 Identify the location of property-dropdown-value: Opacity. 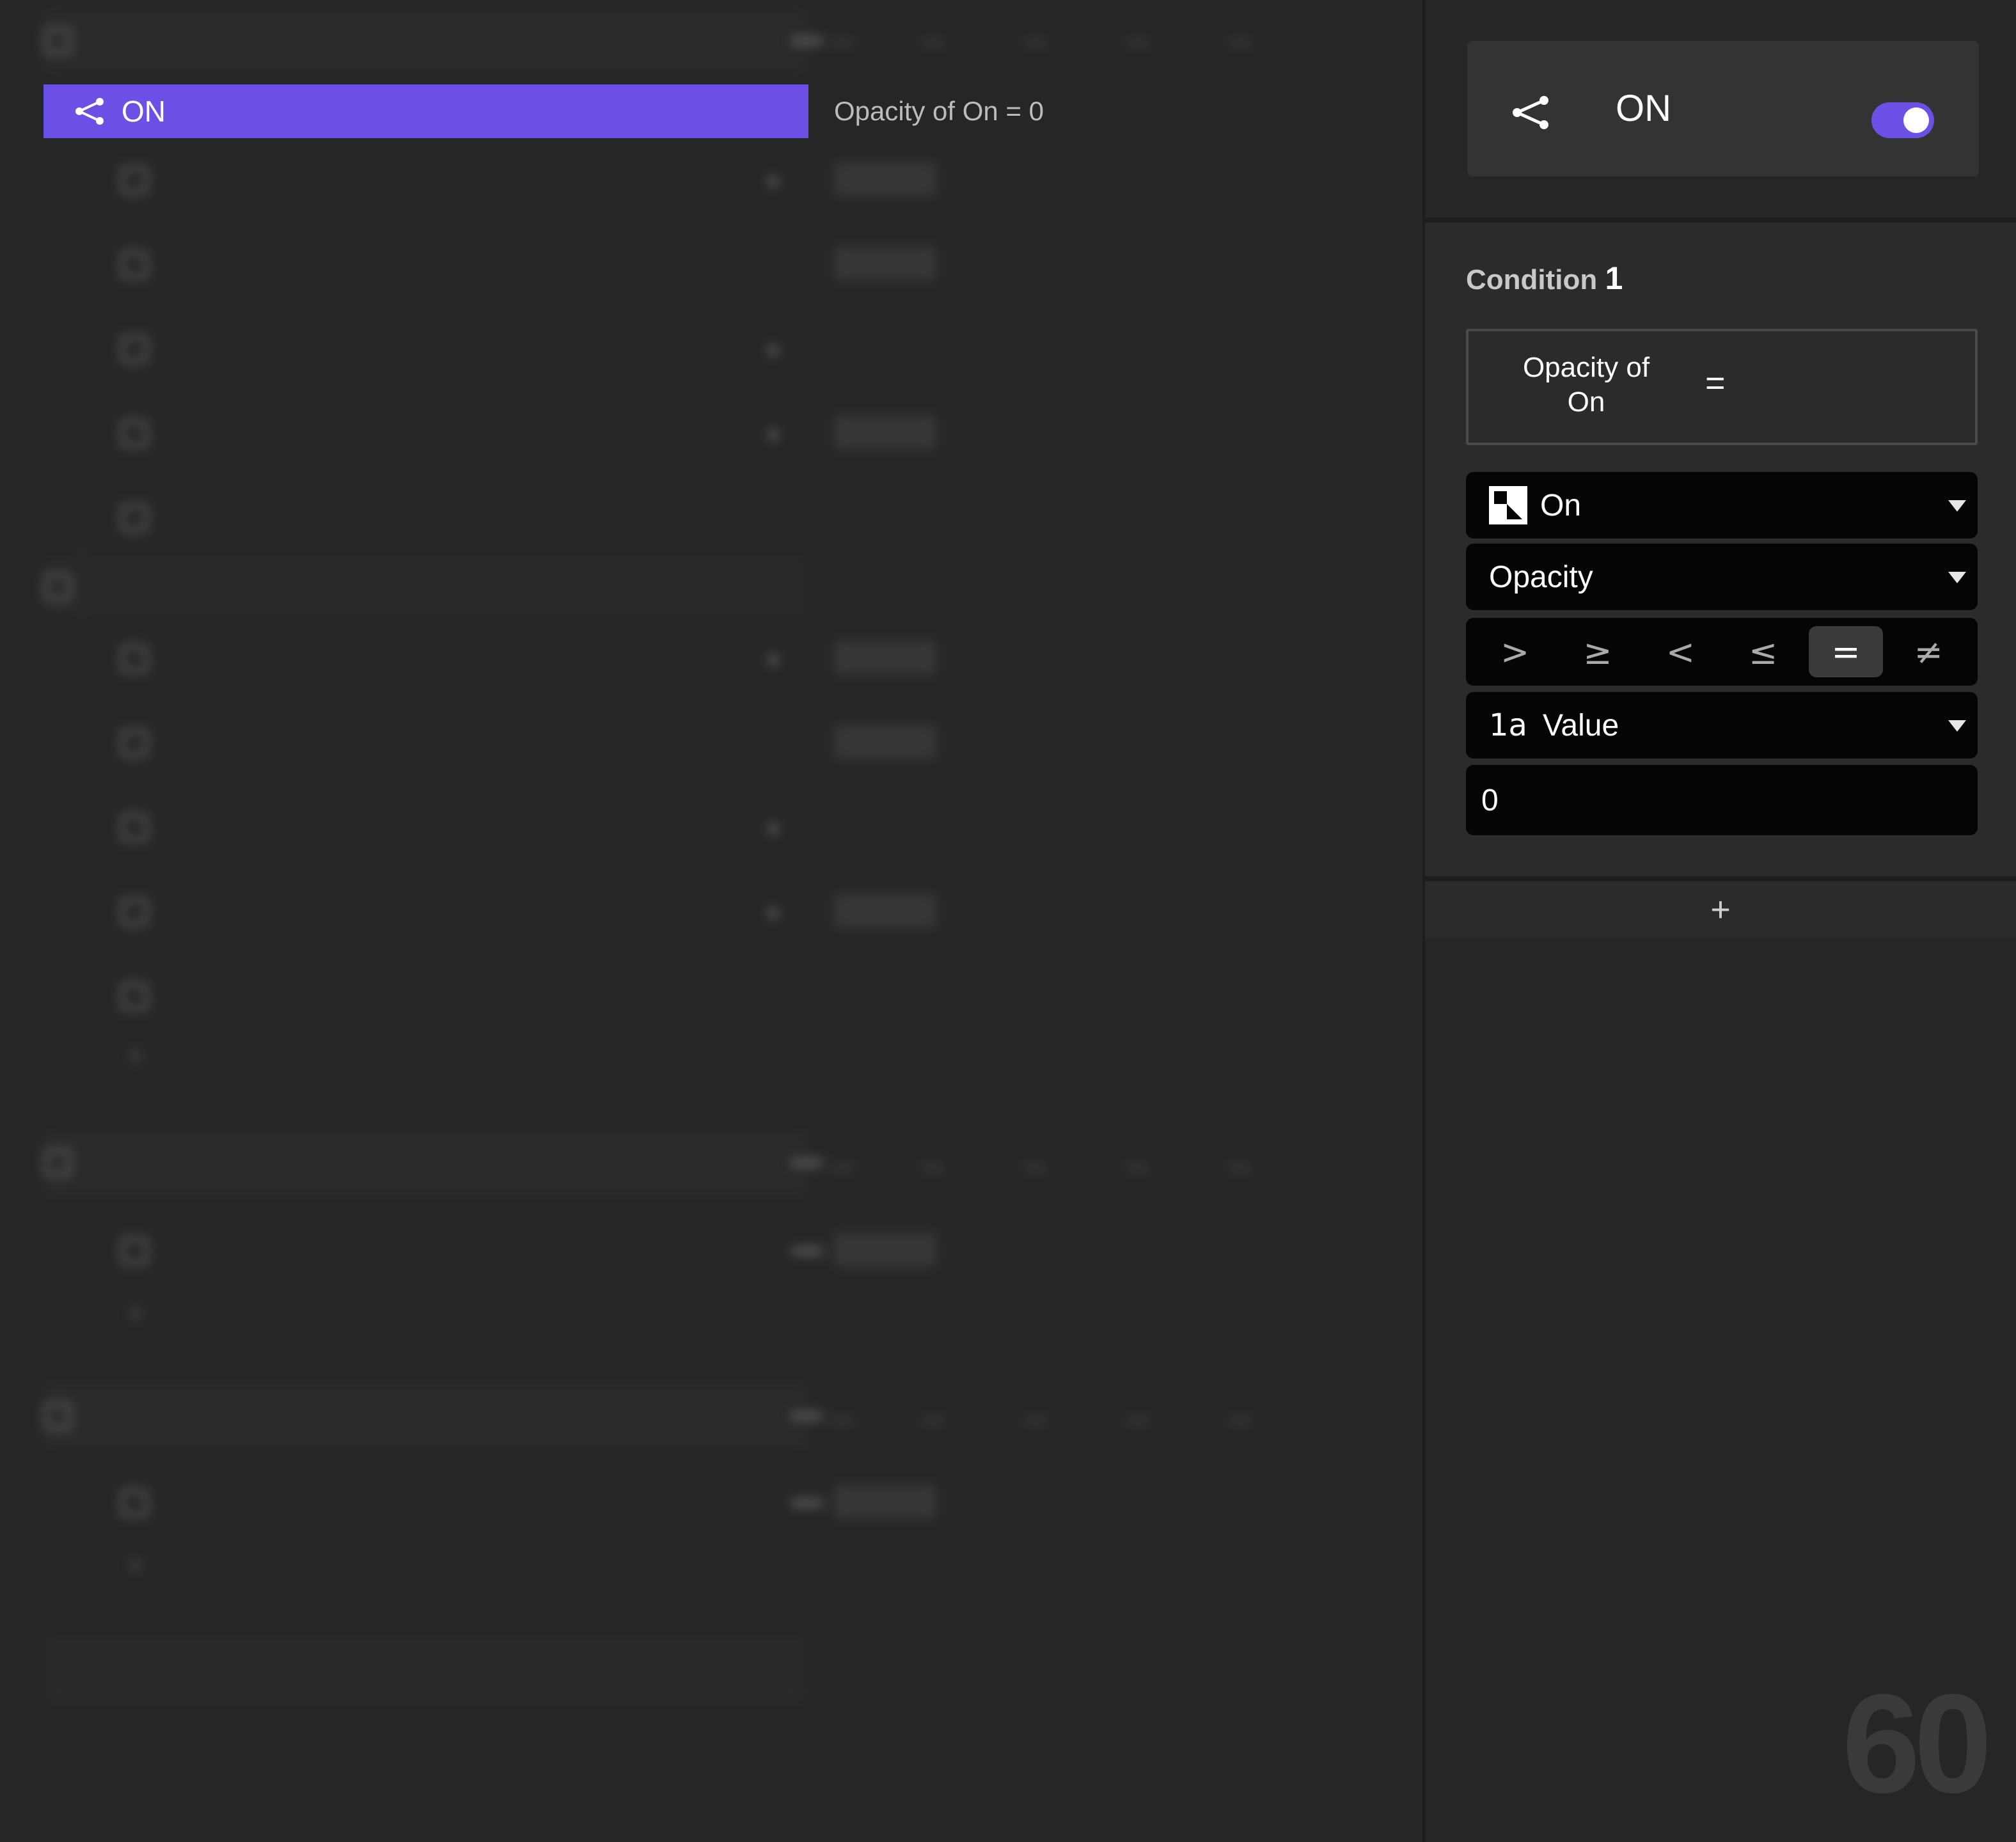
(1541, 577).